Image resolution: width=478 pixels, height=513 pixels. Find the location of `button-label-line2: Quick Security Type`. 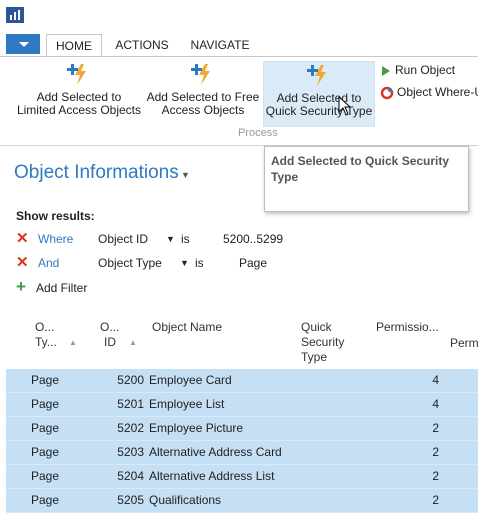

button-label-line2: Quick Security Type is located at coordinates (319, 111).